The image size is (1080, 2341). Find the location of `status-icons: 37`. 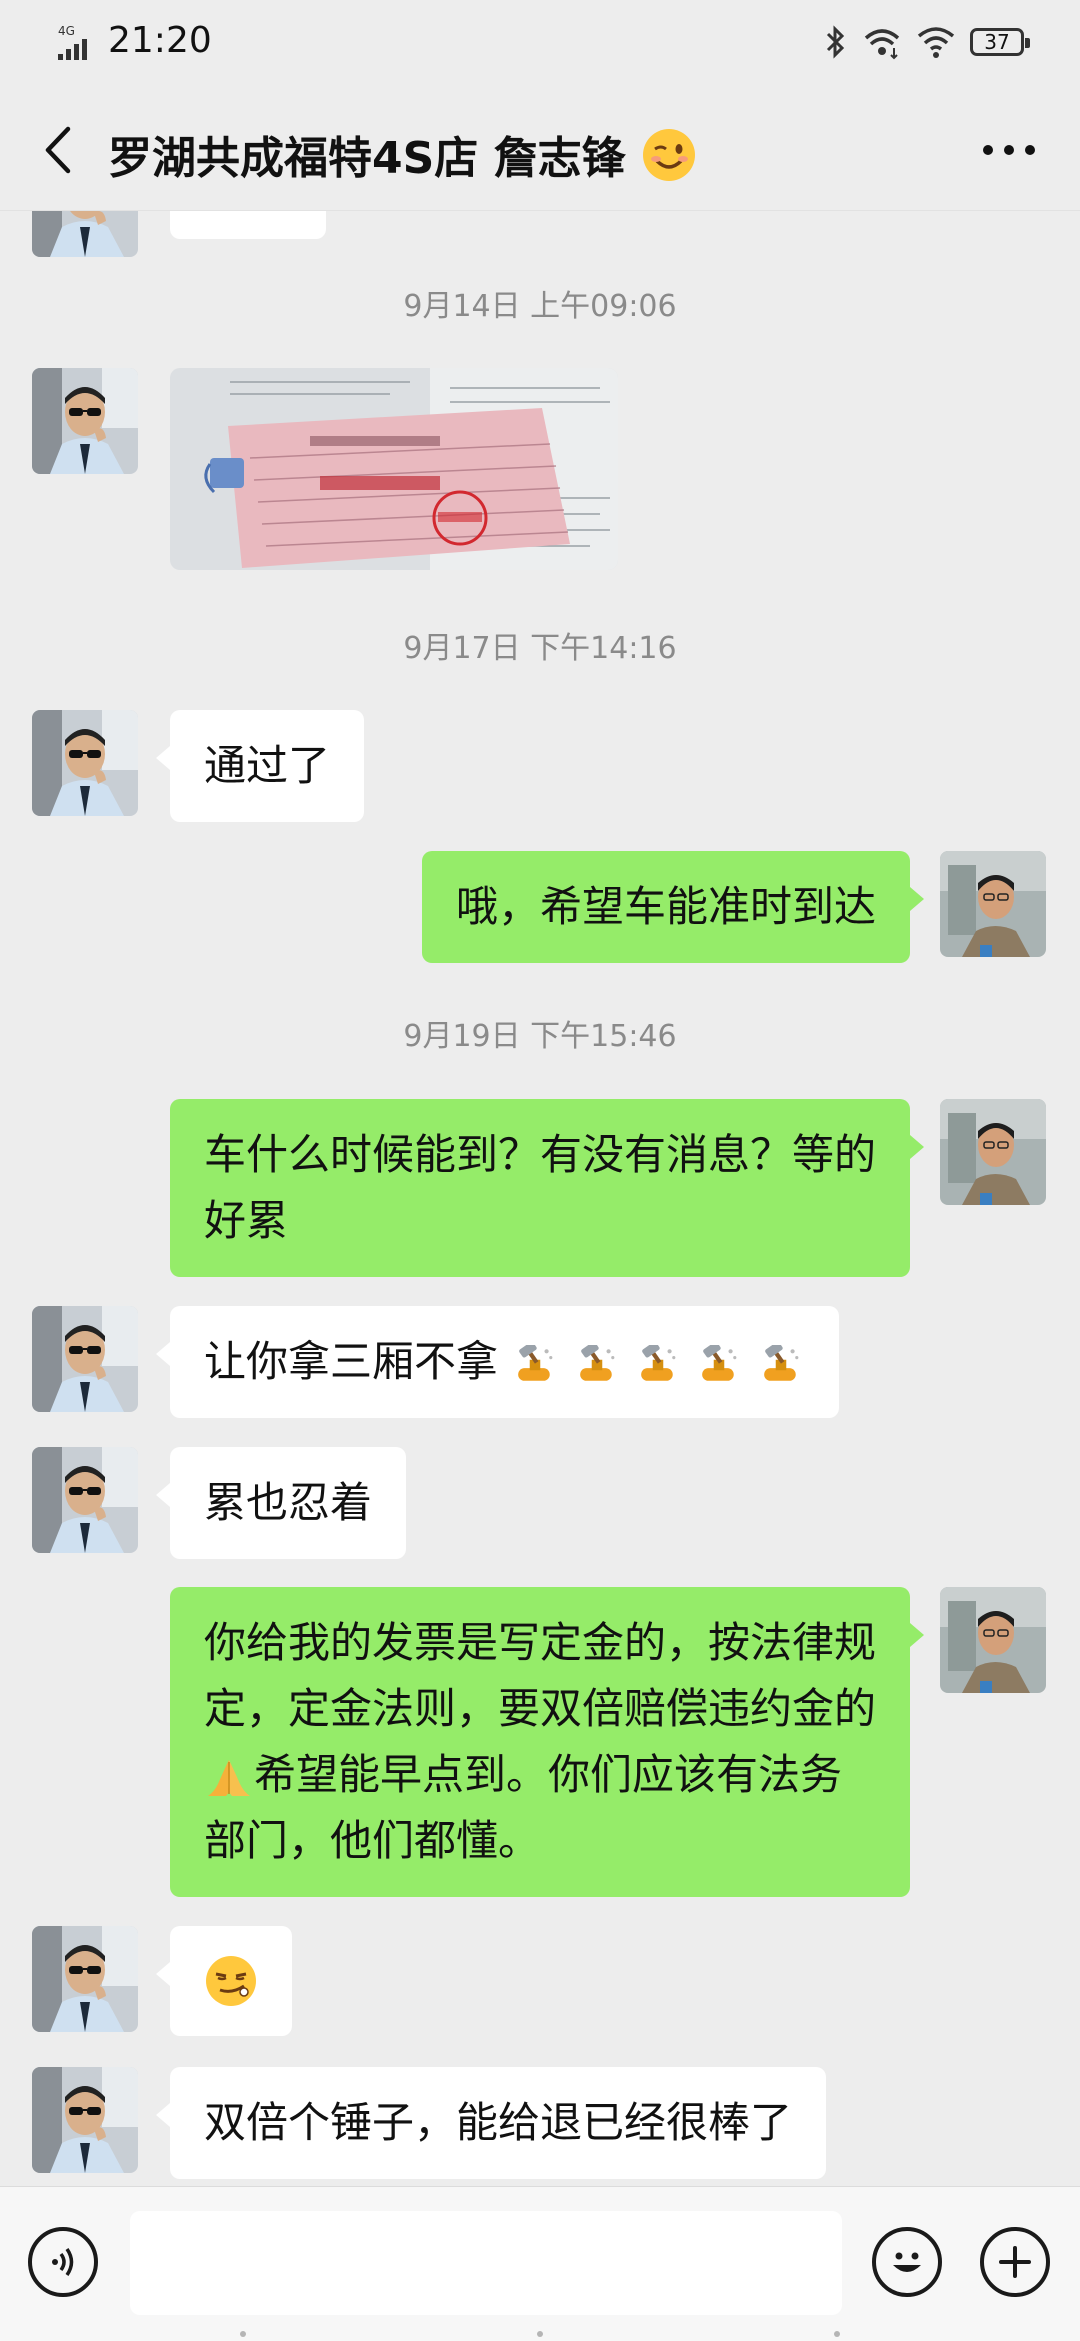

status-icons: 37 is located at coordinates (926, 42).